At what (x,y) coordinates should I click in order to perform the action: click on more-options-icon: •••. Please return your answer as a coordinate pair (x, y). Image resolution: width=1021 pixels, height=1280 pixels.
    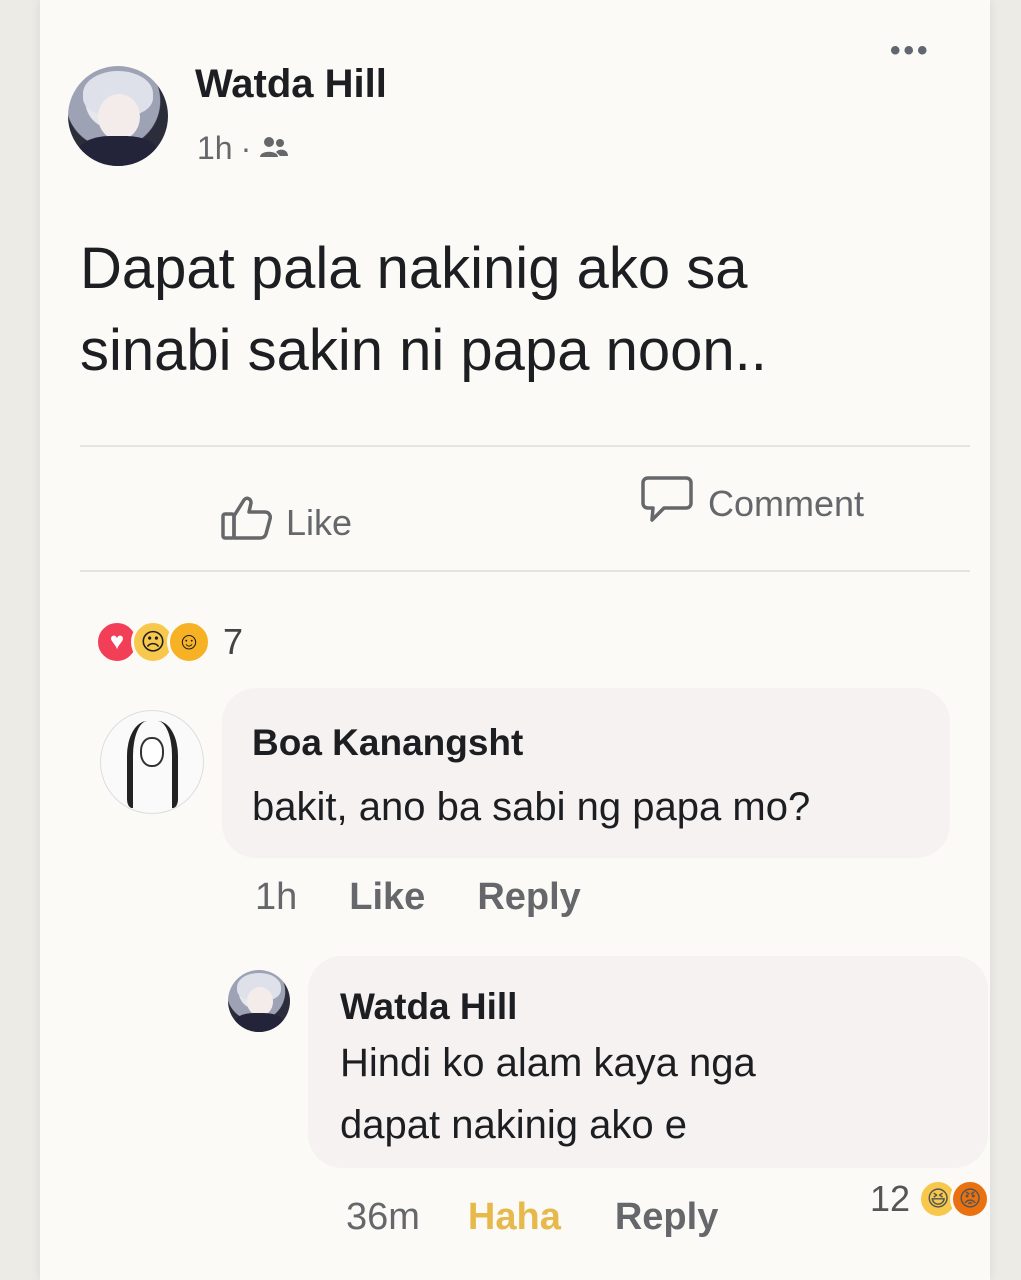
    Looking at the image, I should click on (910, 51).